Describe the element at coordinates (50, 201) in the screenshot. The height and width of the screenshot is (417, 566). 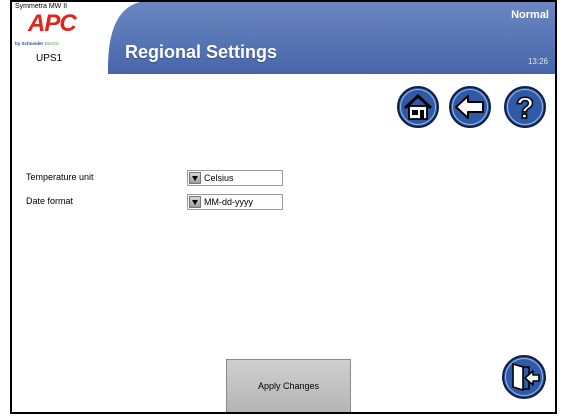
I see `date-format-label: Date format` at that location.